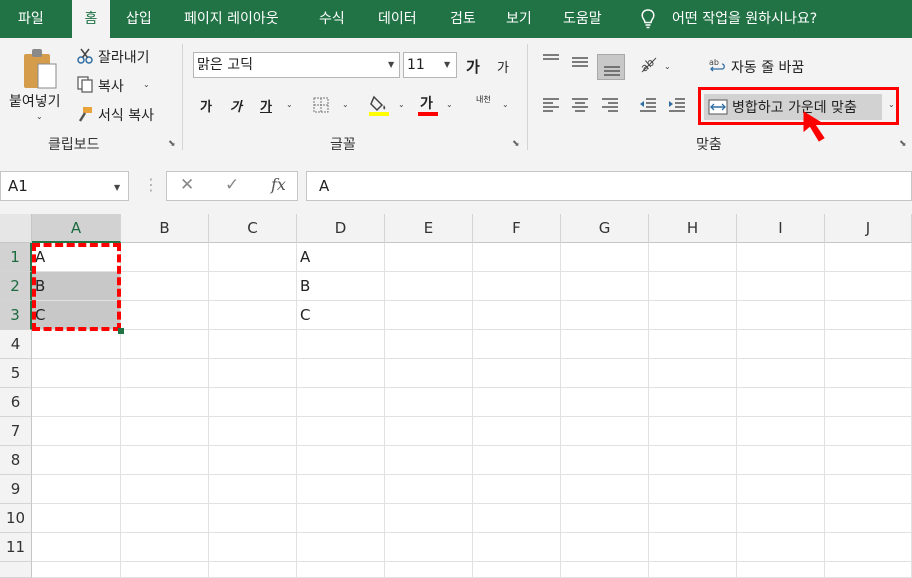 Image resolution: width=912 pixels, height=578 pixels. I want to click on cell-j6, so click(868, 402).